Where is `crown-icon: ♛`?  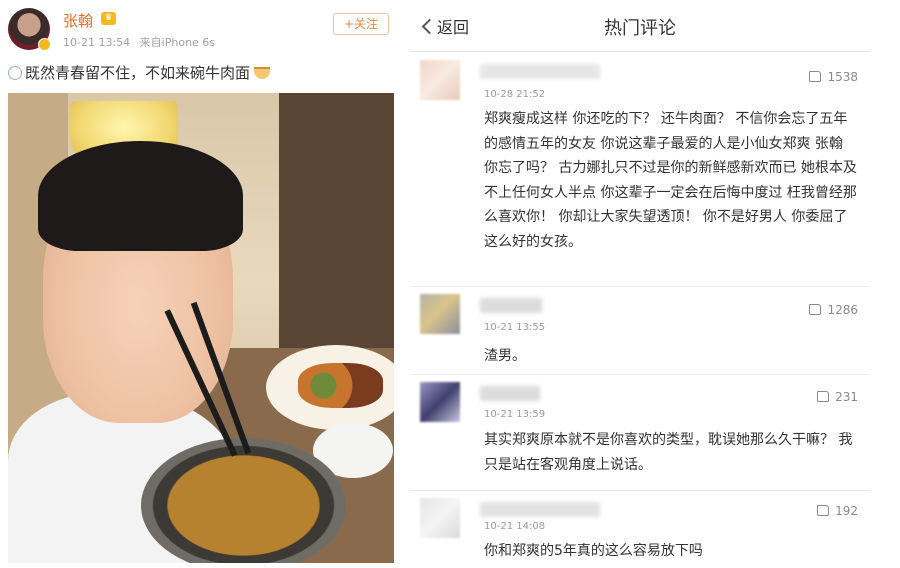 crown-icon: ♛ is located at coordinates (108, 18).